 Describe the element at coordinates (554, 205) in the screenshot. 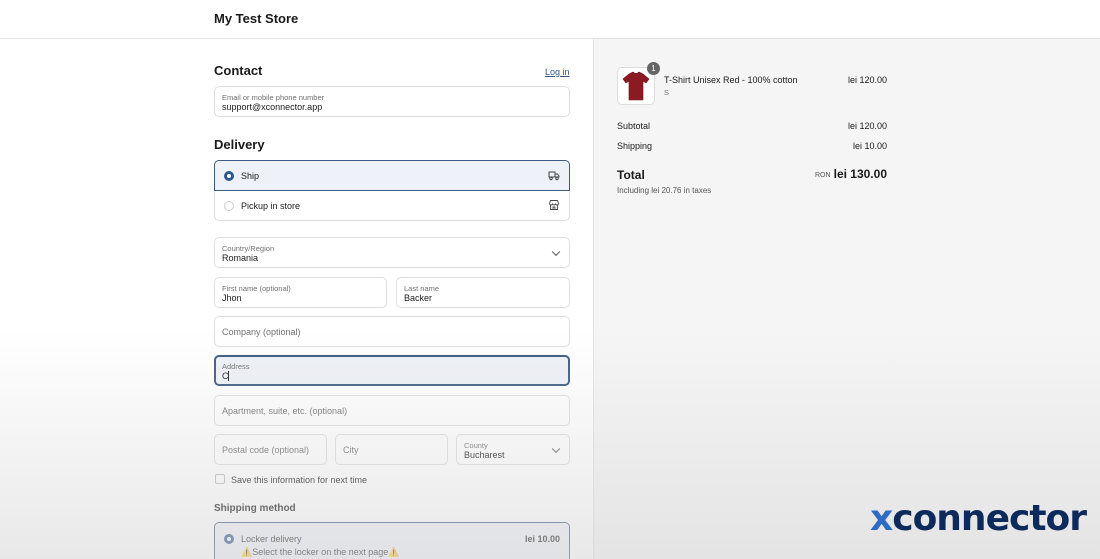

I see `store-icon` at that location.